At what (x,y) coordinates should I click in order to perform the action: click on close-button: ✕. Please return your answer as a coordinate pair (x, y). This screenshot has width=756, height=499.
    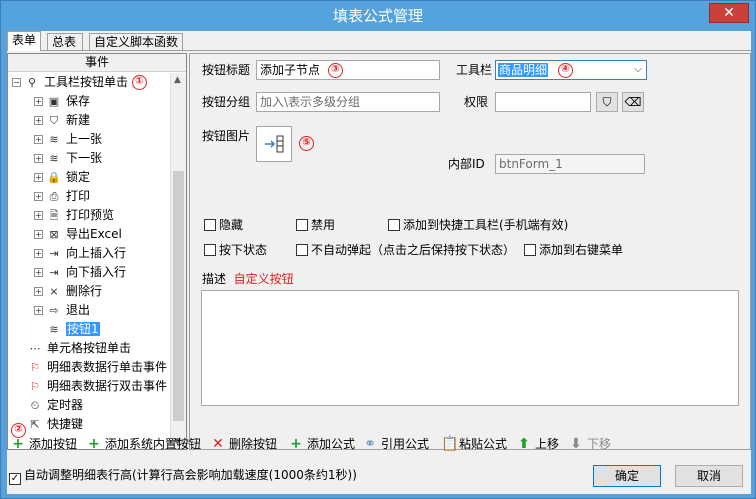
    Looking at the image, I should click on (729, 13).